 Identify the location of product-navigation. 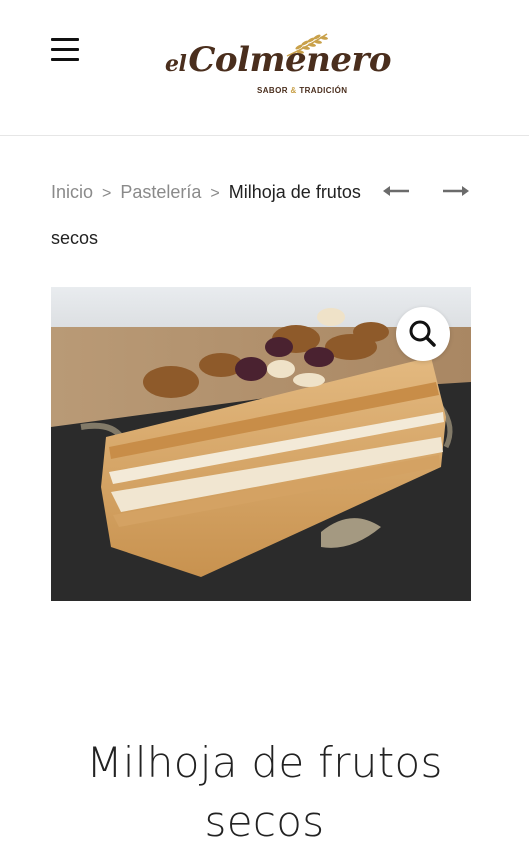
(427, 191).